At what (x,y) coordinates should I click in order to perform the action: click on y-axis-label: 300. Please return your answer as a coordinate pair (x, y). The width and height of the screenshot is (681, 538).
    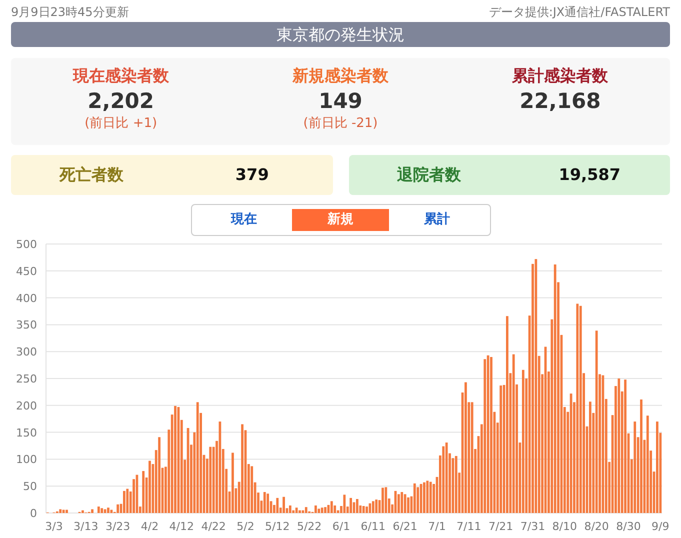
    Looking at the image, I should click on (26, 352).